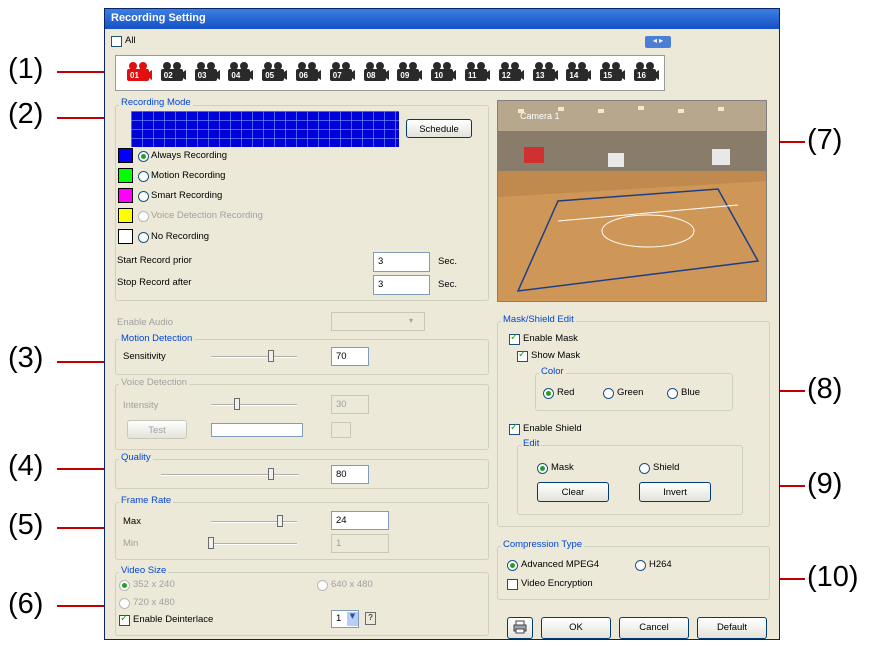 This screenshot has height=646, width=884. I want to click on edit-mask-radio, so click(542, 468).